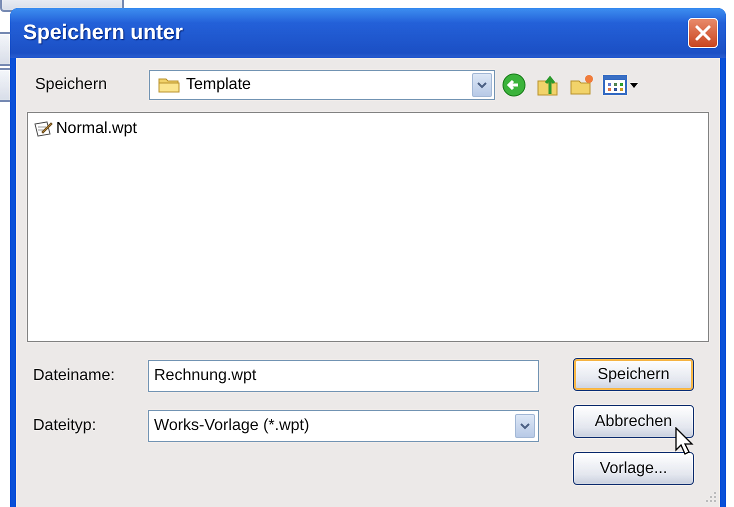  Describe the element at coordinates (74, 376) in the screenshot. I see `filename-label: Dateiname:` at that location.